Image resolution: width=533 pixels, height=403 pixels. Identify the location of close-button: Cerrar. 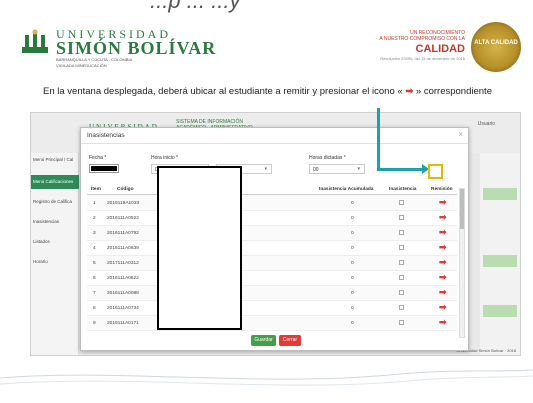
(290, 340).